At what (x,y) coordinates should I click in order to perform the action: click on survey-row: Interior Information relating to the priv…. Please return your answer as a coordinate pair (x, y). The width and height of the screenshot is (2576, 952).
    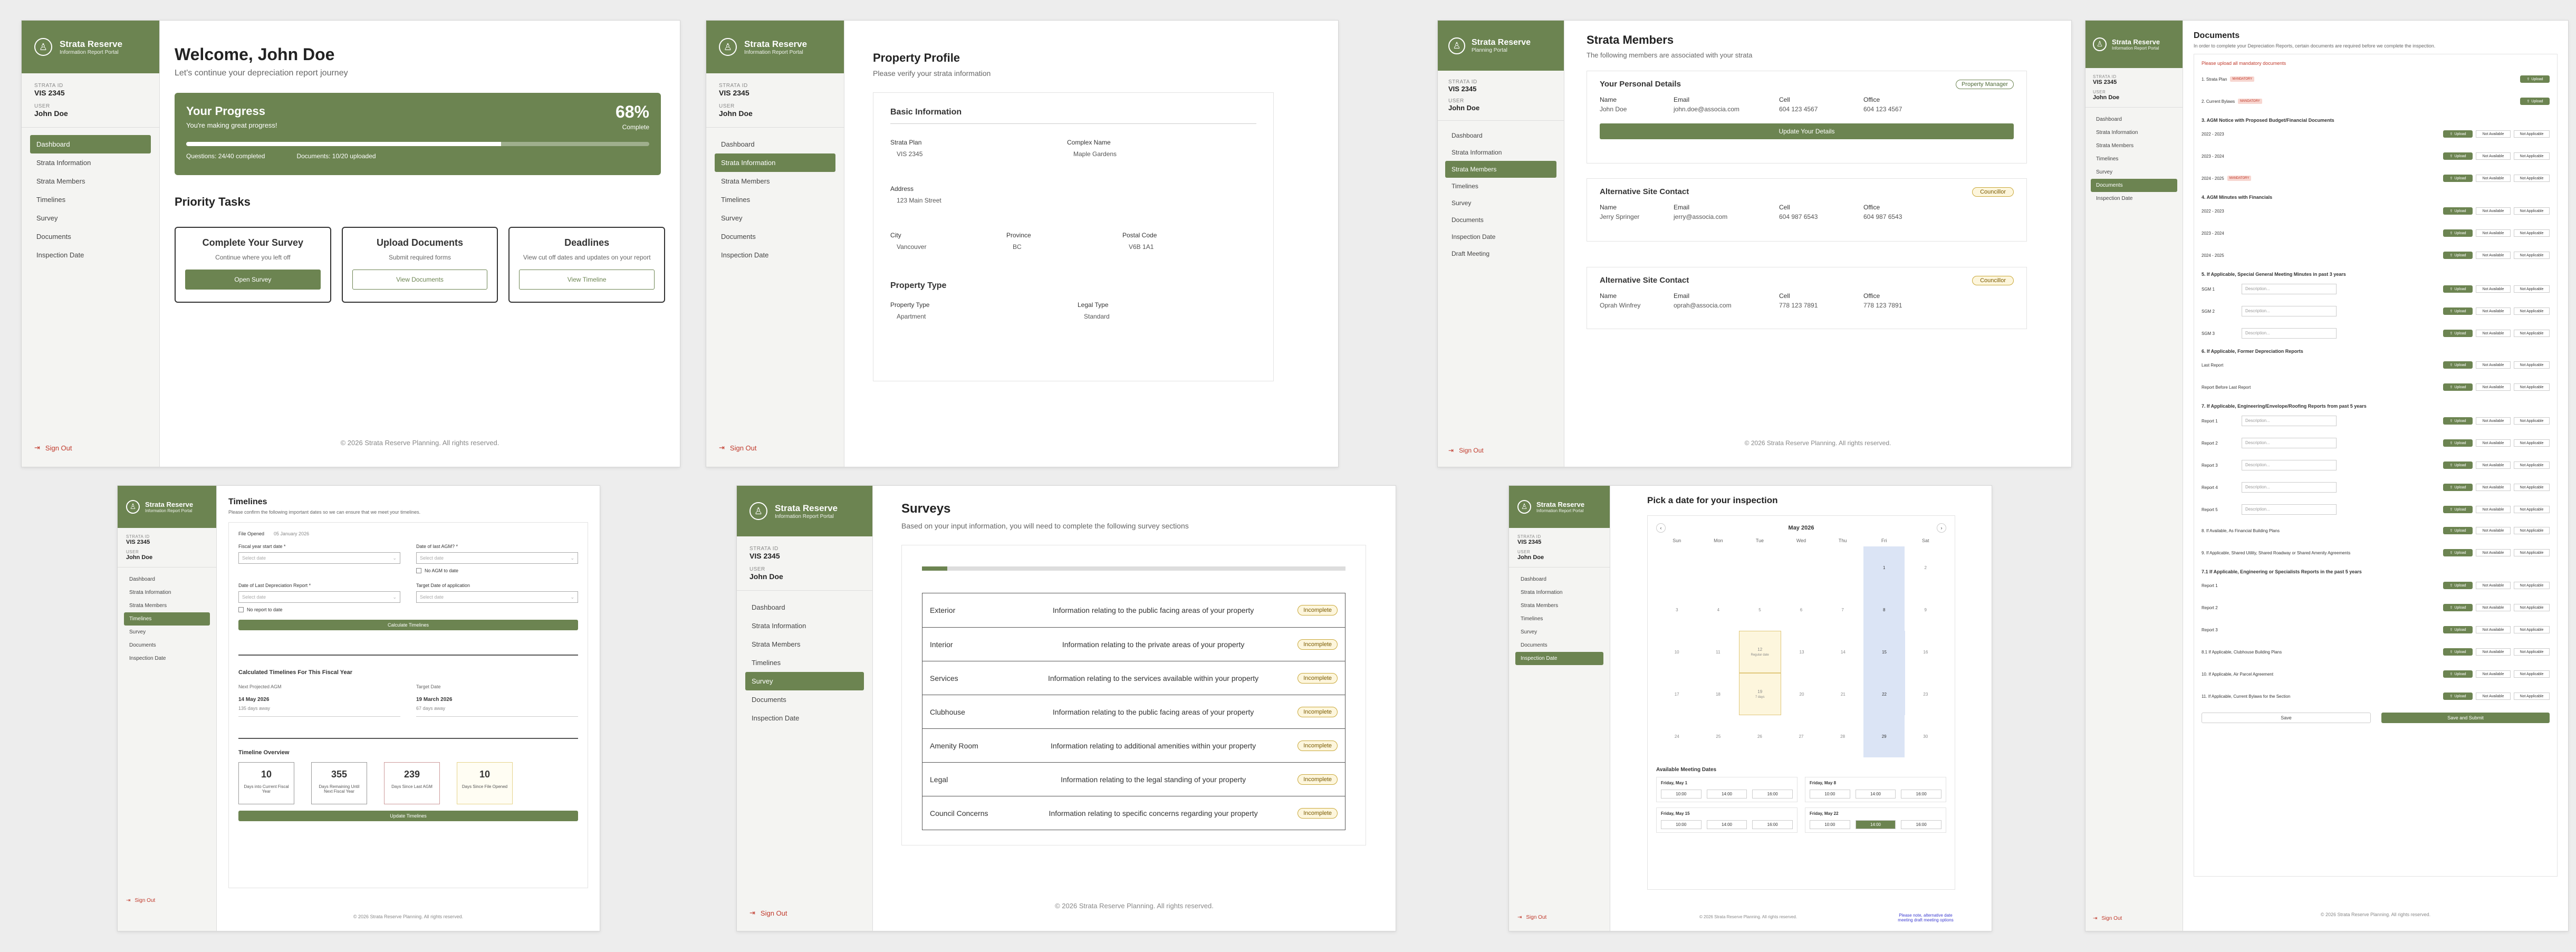
    Looking at the image, I should click on (1133, 644).